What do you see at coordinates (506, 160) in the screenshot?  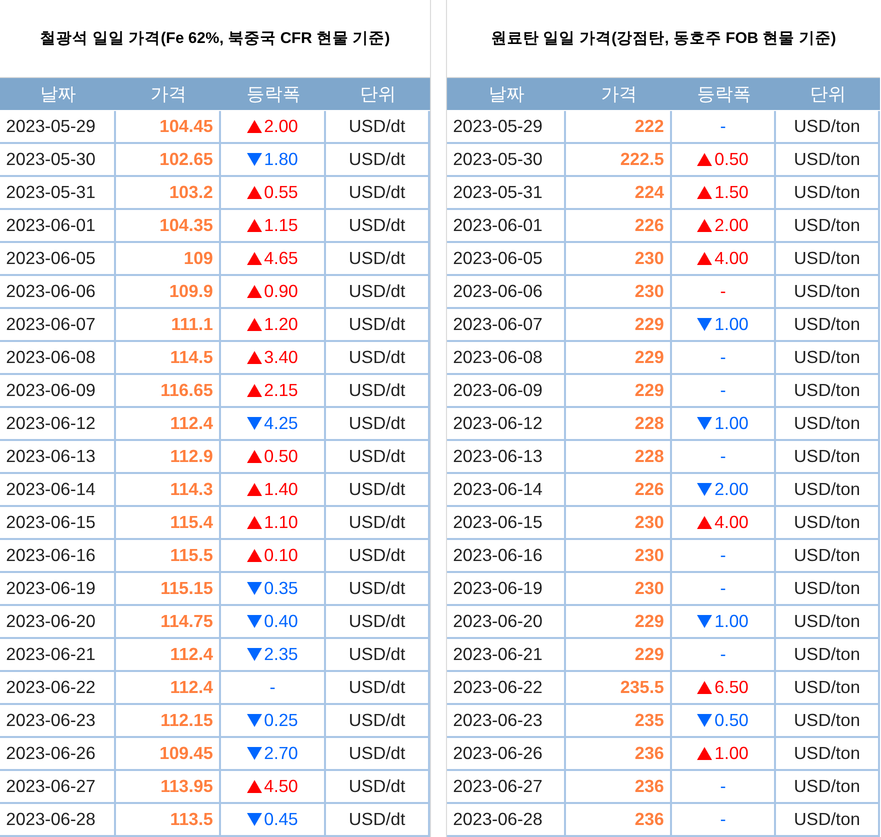 I see `date-cell: 2023-05-30` at bounding box center [506, 160].